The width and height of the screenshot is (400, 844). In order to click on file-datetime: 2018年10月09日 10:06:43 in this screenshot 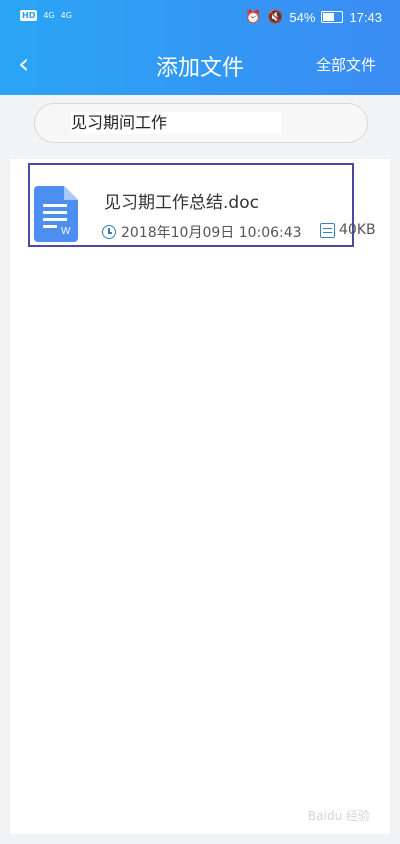, I will do `click(202, 232)`.